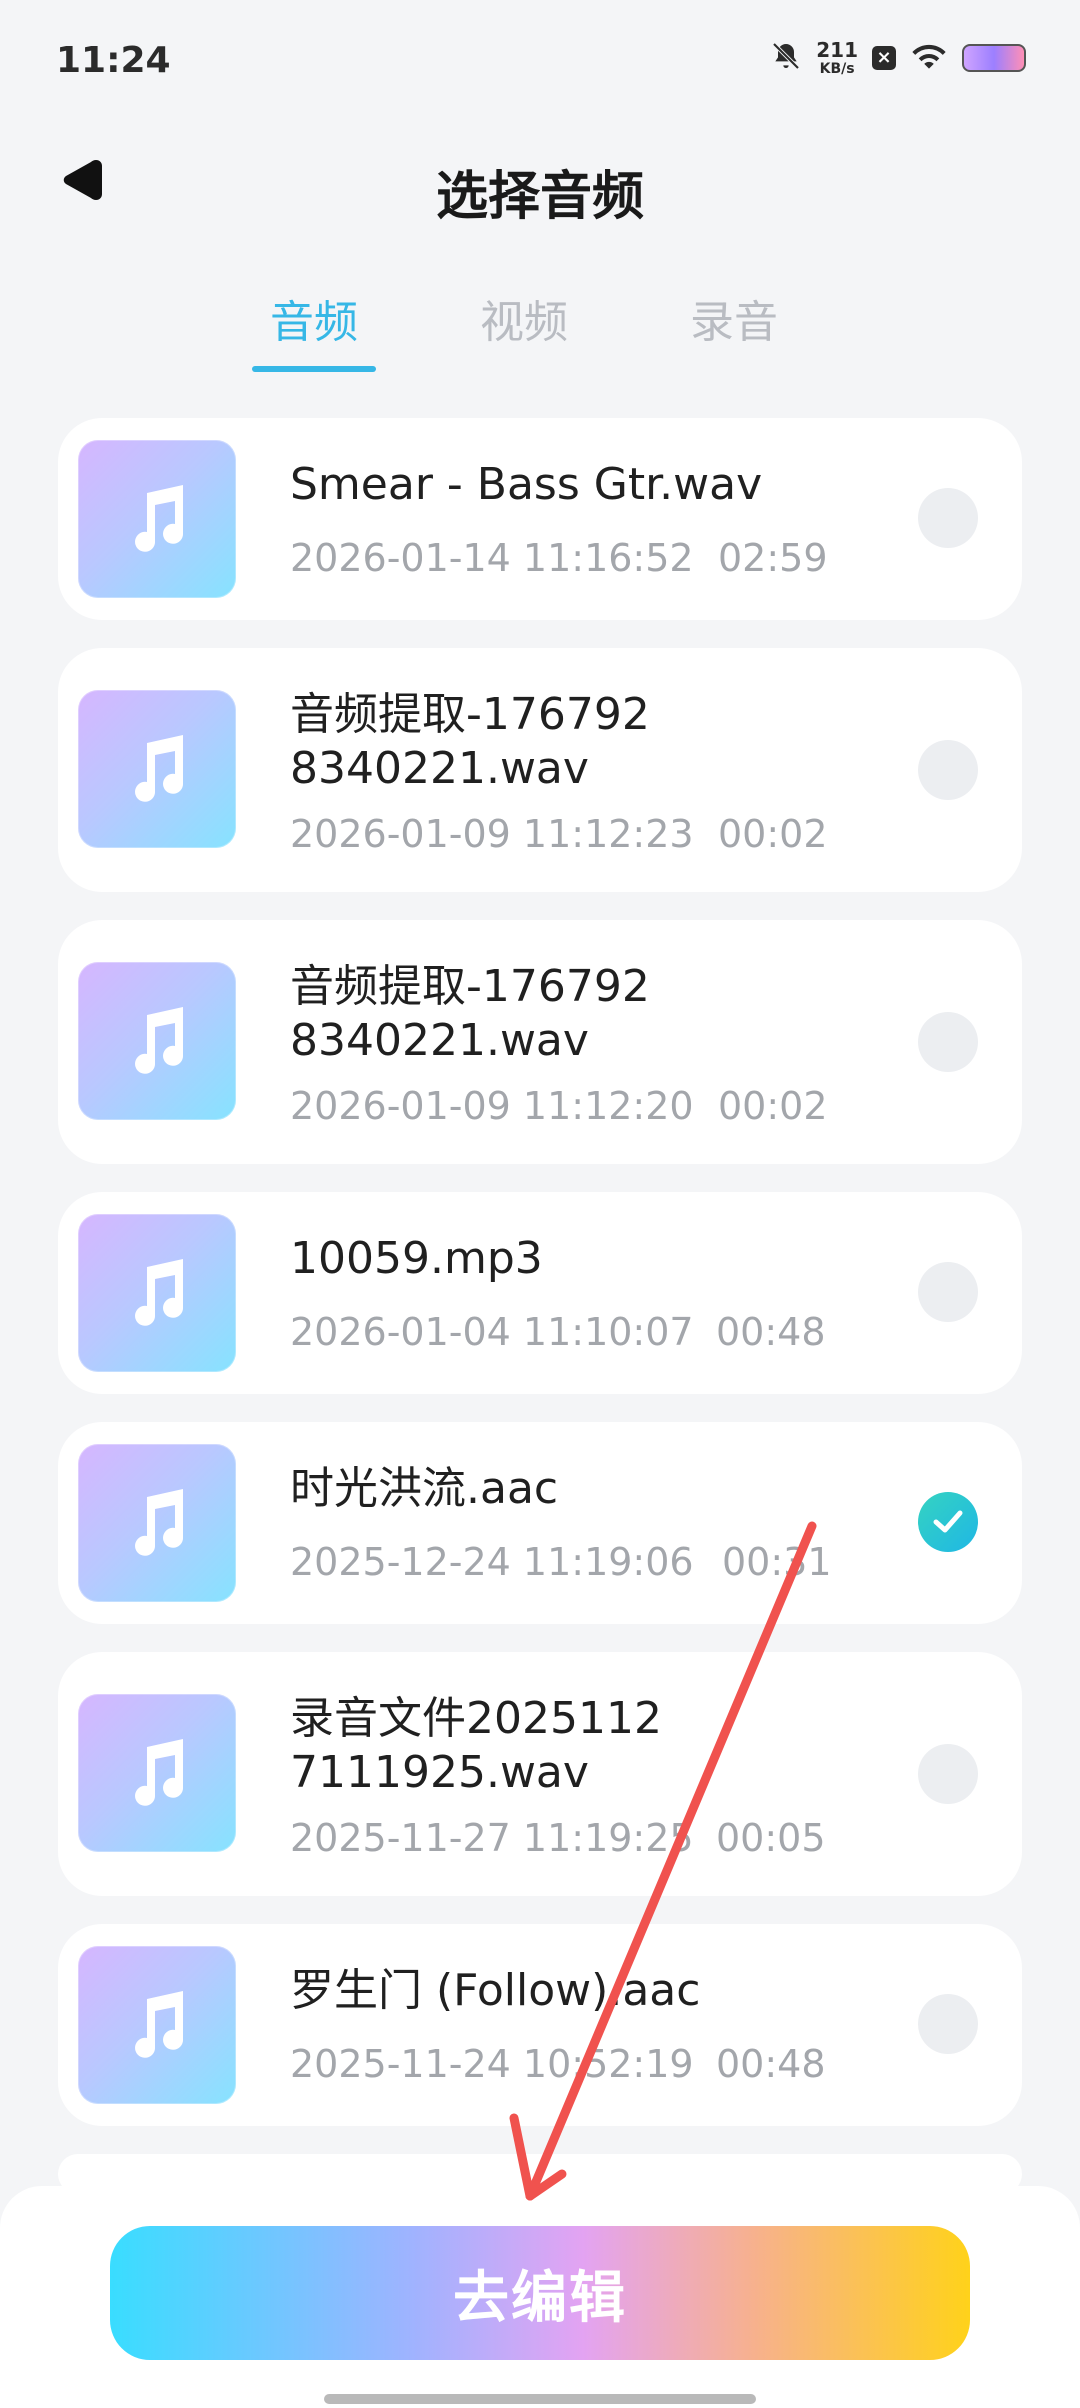 The width and height of the screenshot is (1080, 2408). I want to click on list-item-selected: 时光洪流.aac 2025-12-24 11:19:06 00:31, so click(540, 1523).